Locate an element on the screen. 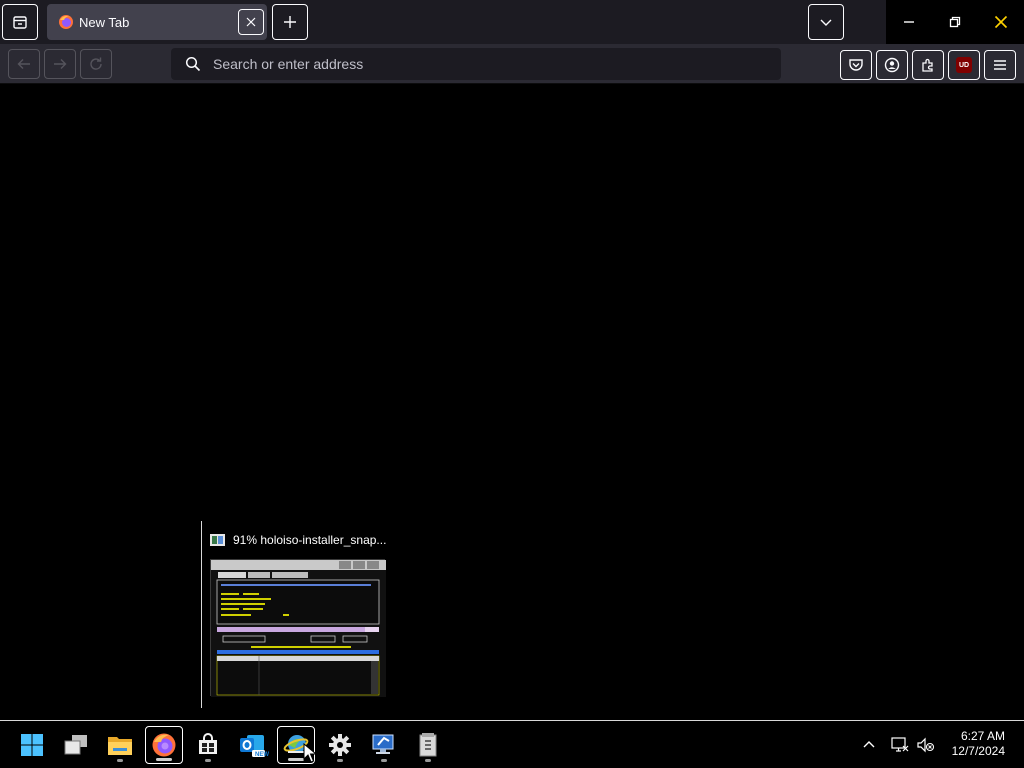  system-clock: 6:27 AM 12/7/2024 is located at coordinates (978, 744).